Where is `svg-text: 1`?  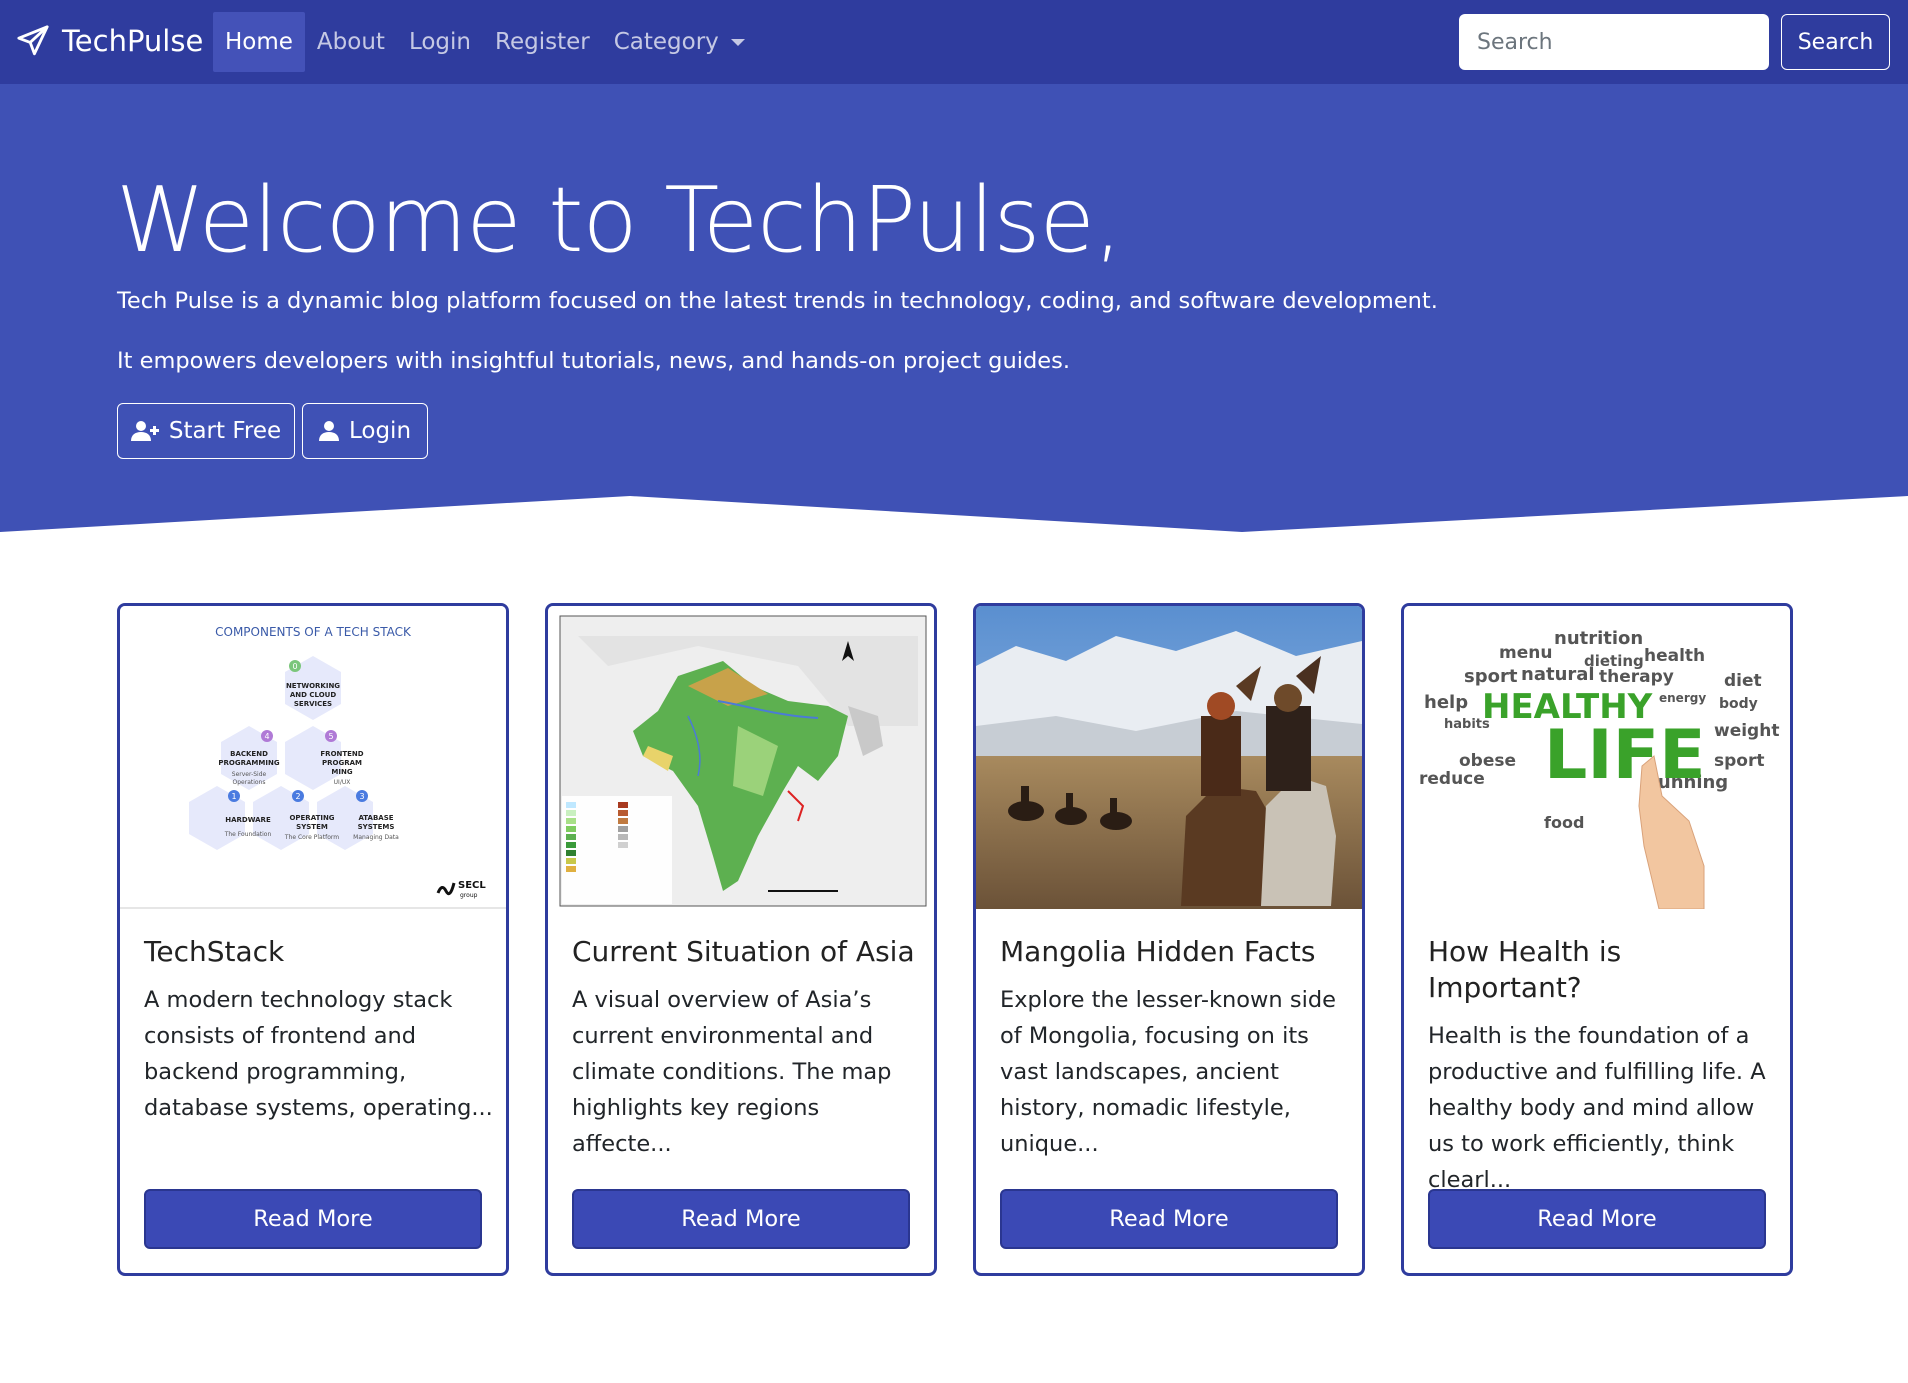 svg-text: 1 is located at coordinates (233, 796).